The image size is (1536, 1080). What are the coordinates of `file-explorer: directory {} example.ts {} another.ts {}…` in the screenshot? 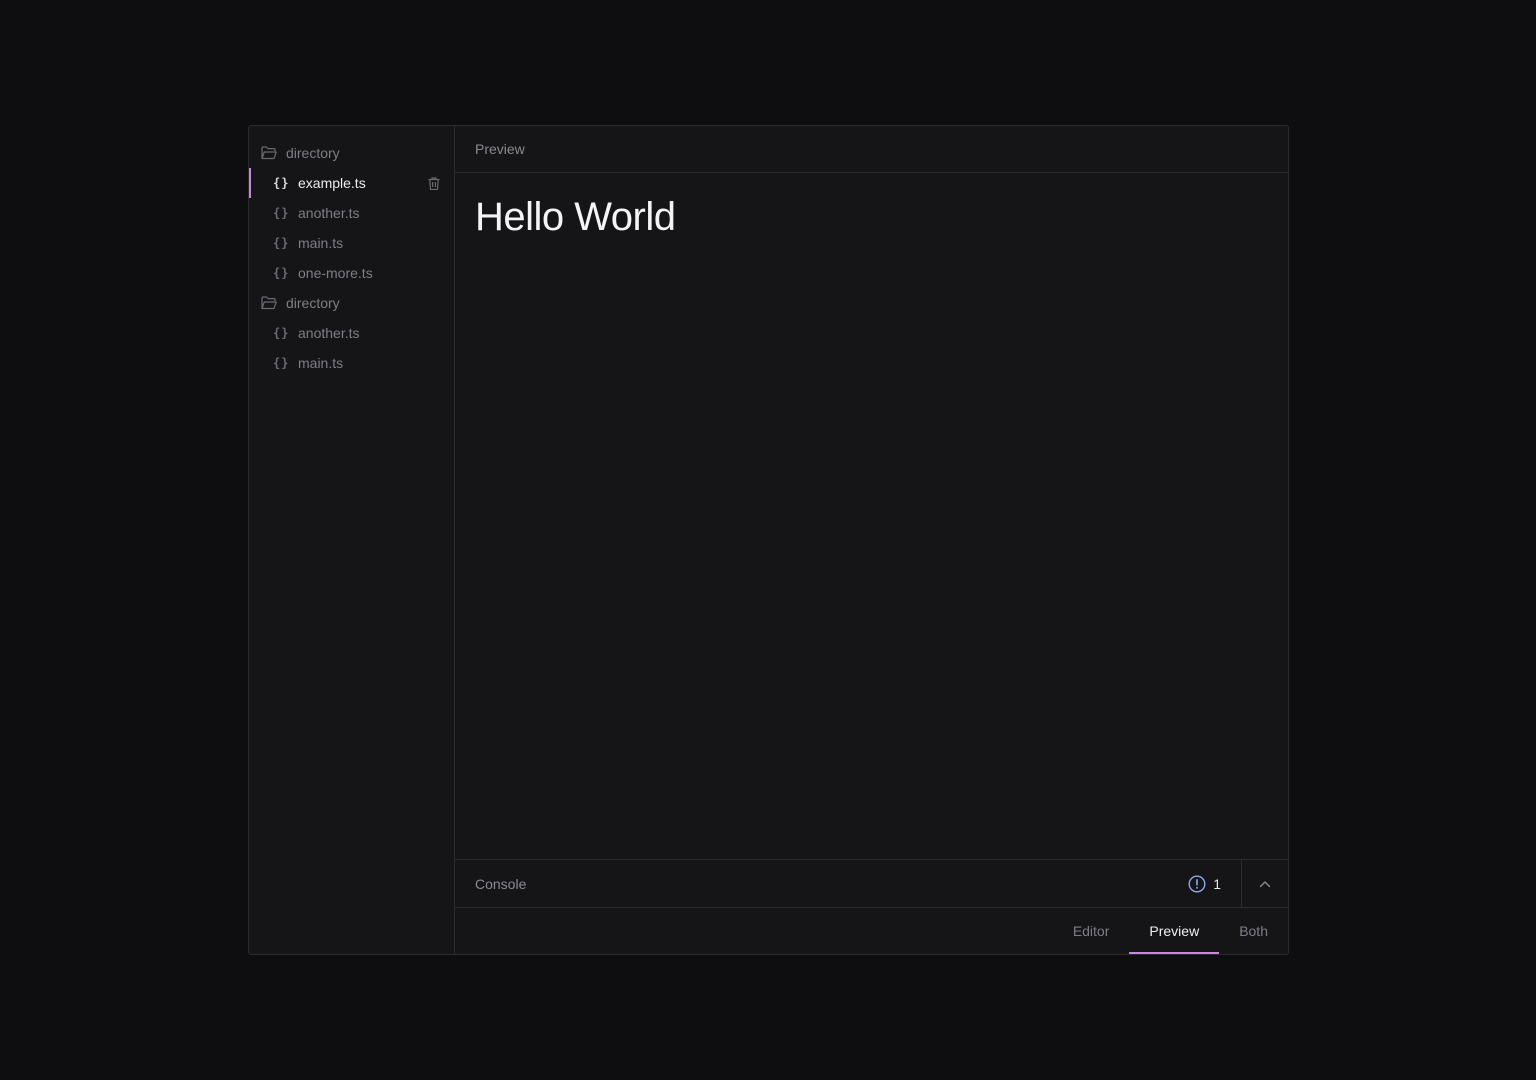 It's located at (352, 540).